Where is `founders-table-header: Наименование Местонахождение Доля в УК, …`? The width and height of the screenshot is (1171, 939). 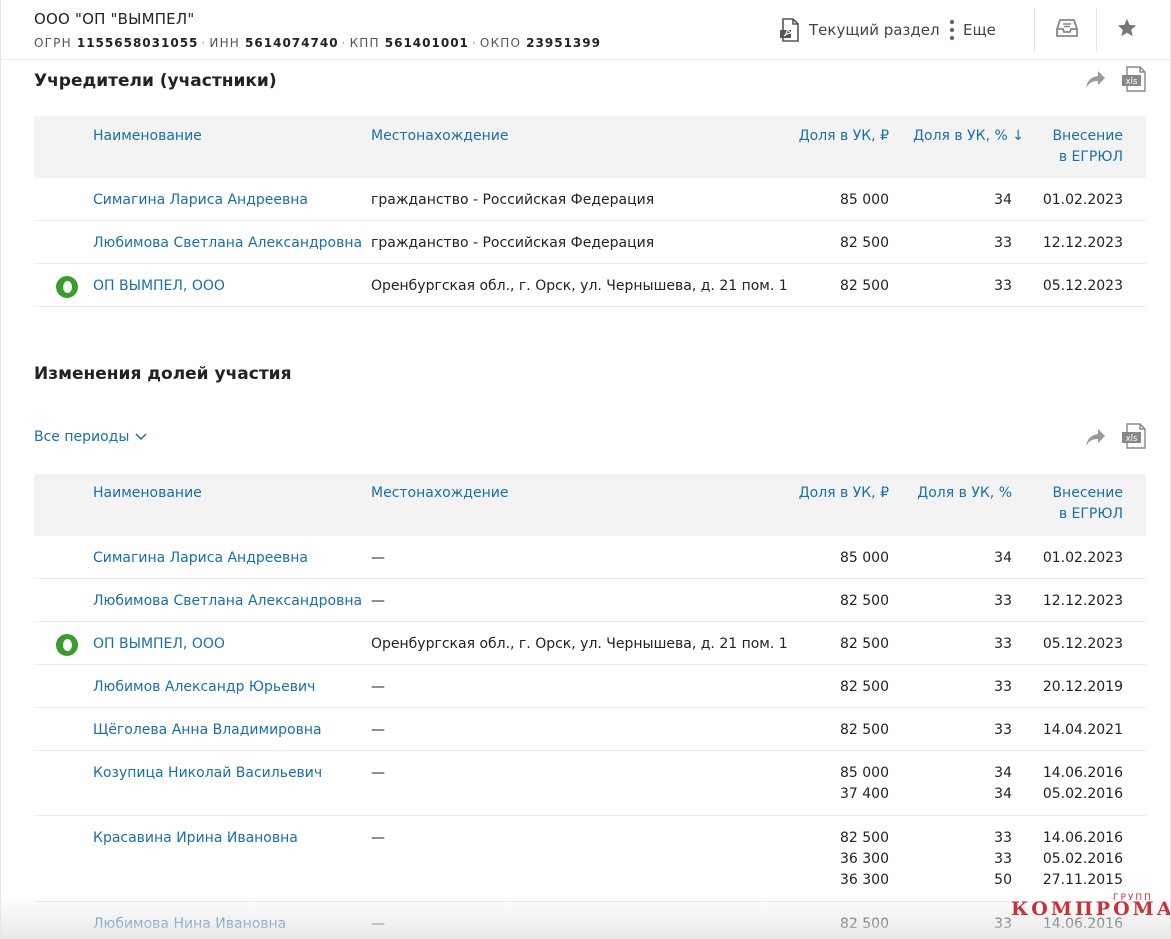
founders-table-header: Наименование Местонахождение Доля в УК, … is located at coordinates (590, 147).